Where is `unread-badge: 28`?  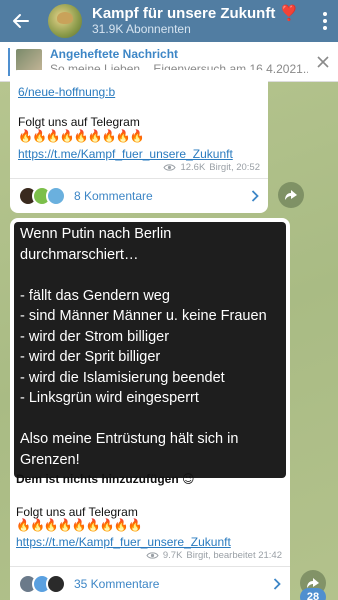 unread-badge: 28 is located at coordinates (313, 594).